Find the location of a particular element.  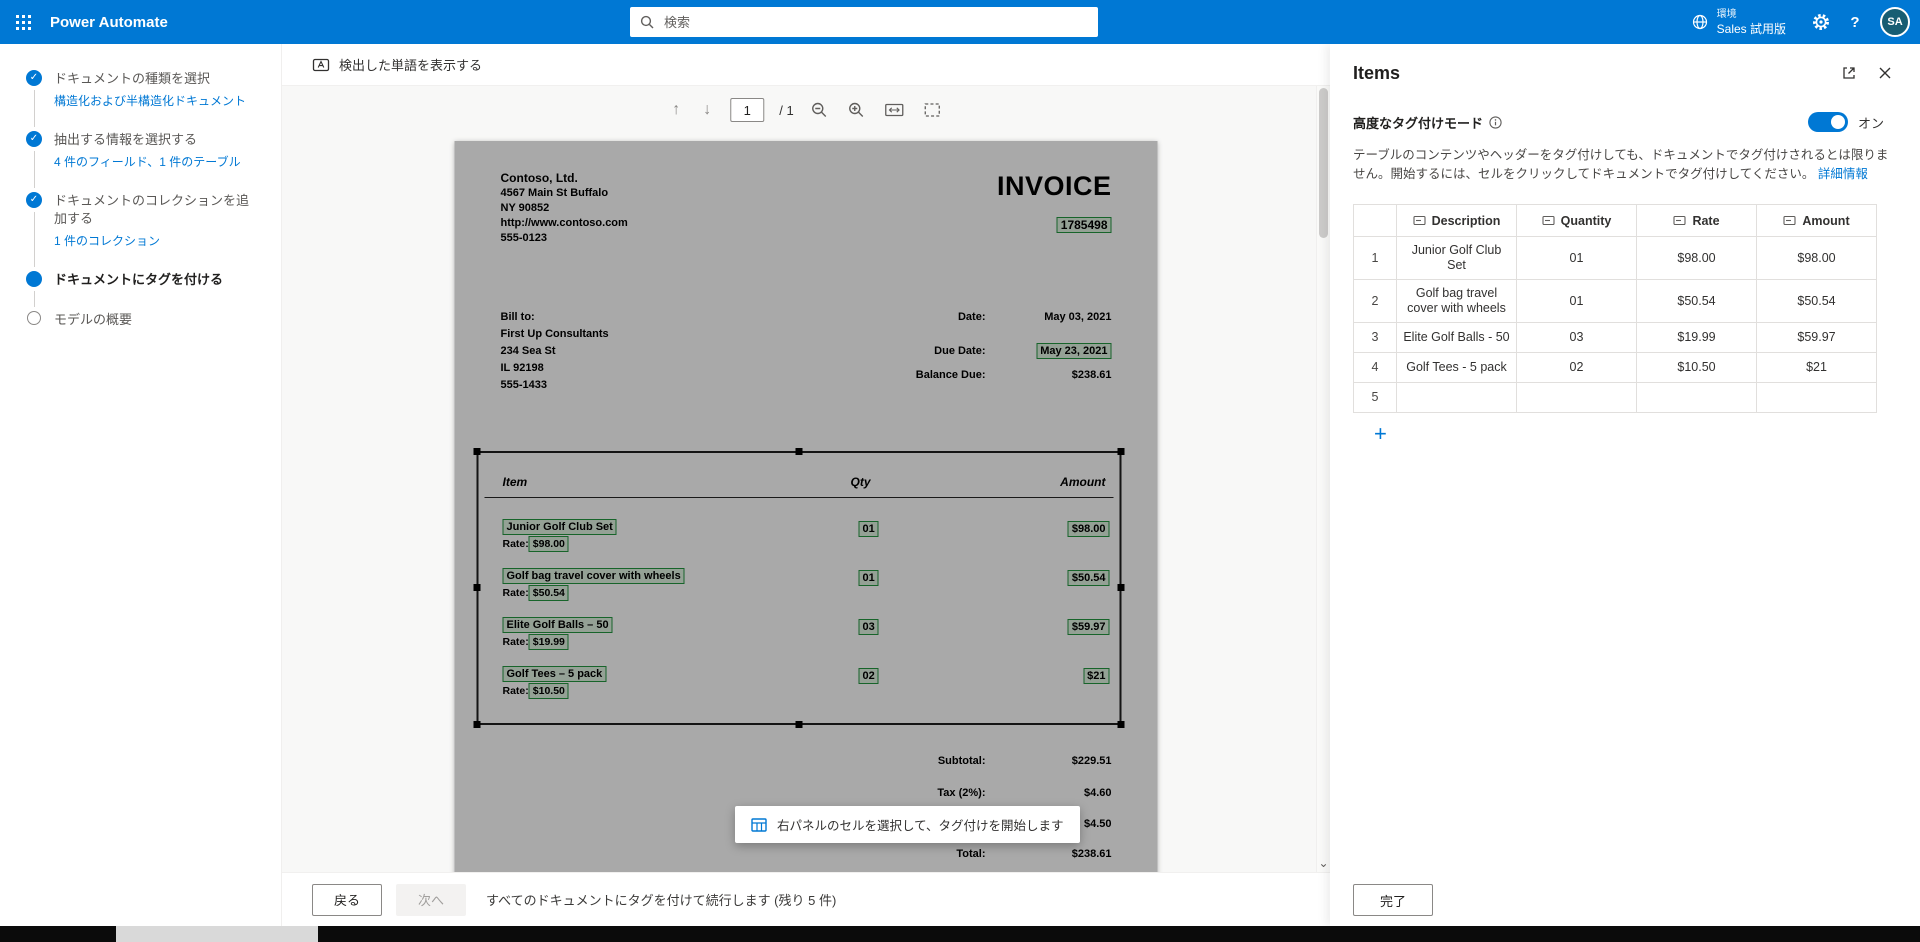

fit-width-button is located at coordinates (895, 110).